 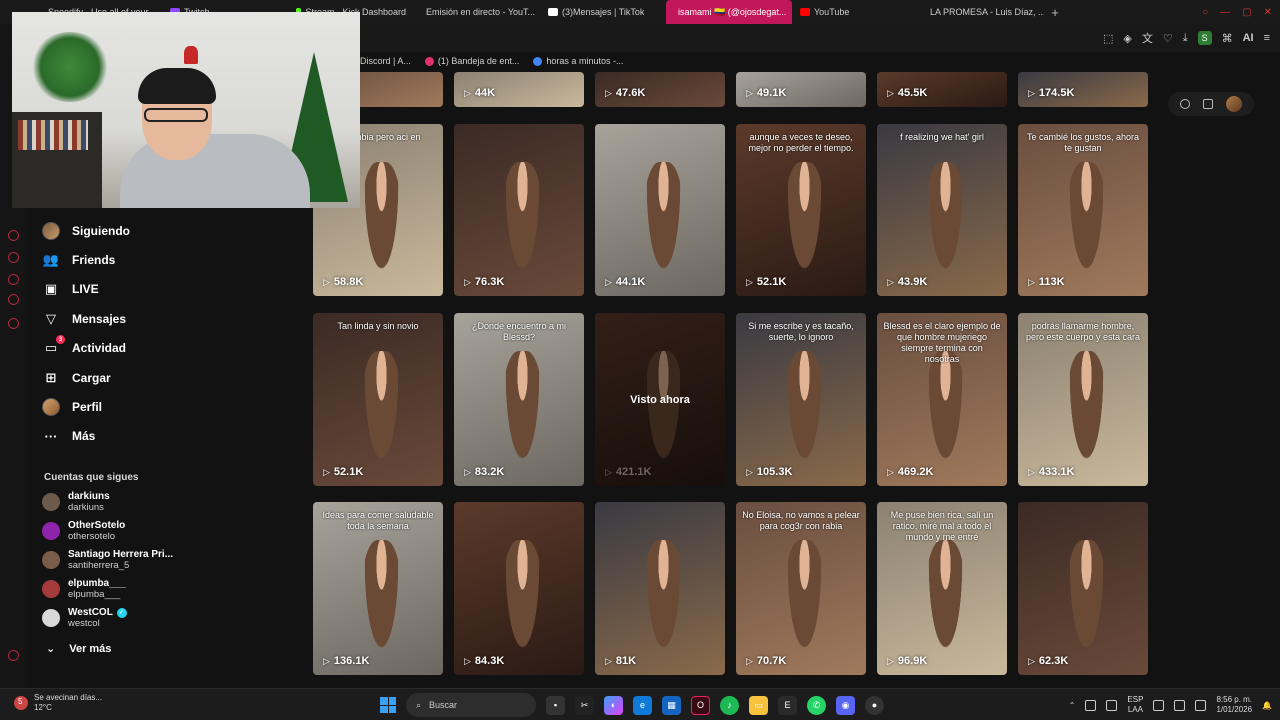 What do you see at coordinates (660, 89) in the screenshot?
I see `video-thumbnail: ▷ 47.6K` at bounding box center [660, 89].